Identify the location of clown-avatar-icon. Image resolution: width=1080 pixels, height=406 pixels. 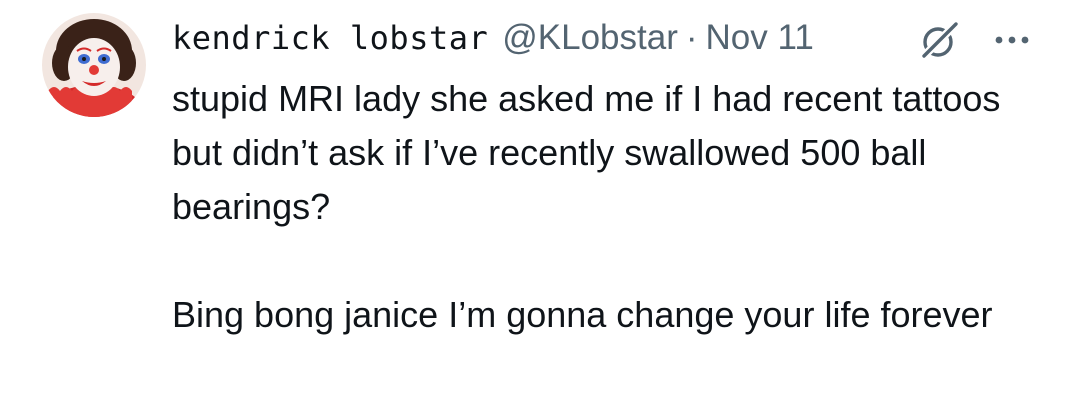
(94, 65).